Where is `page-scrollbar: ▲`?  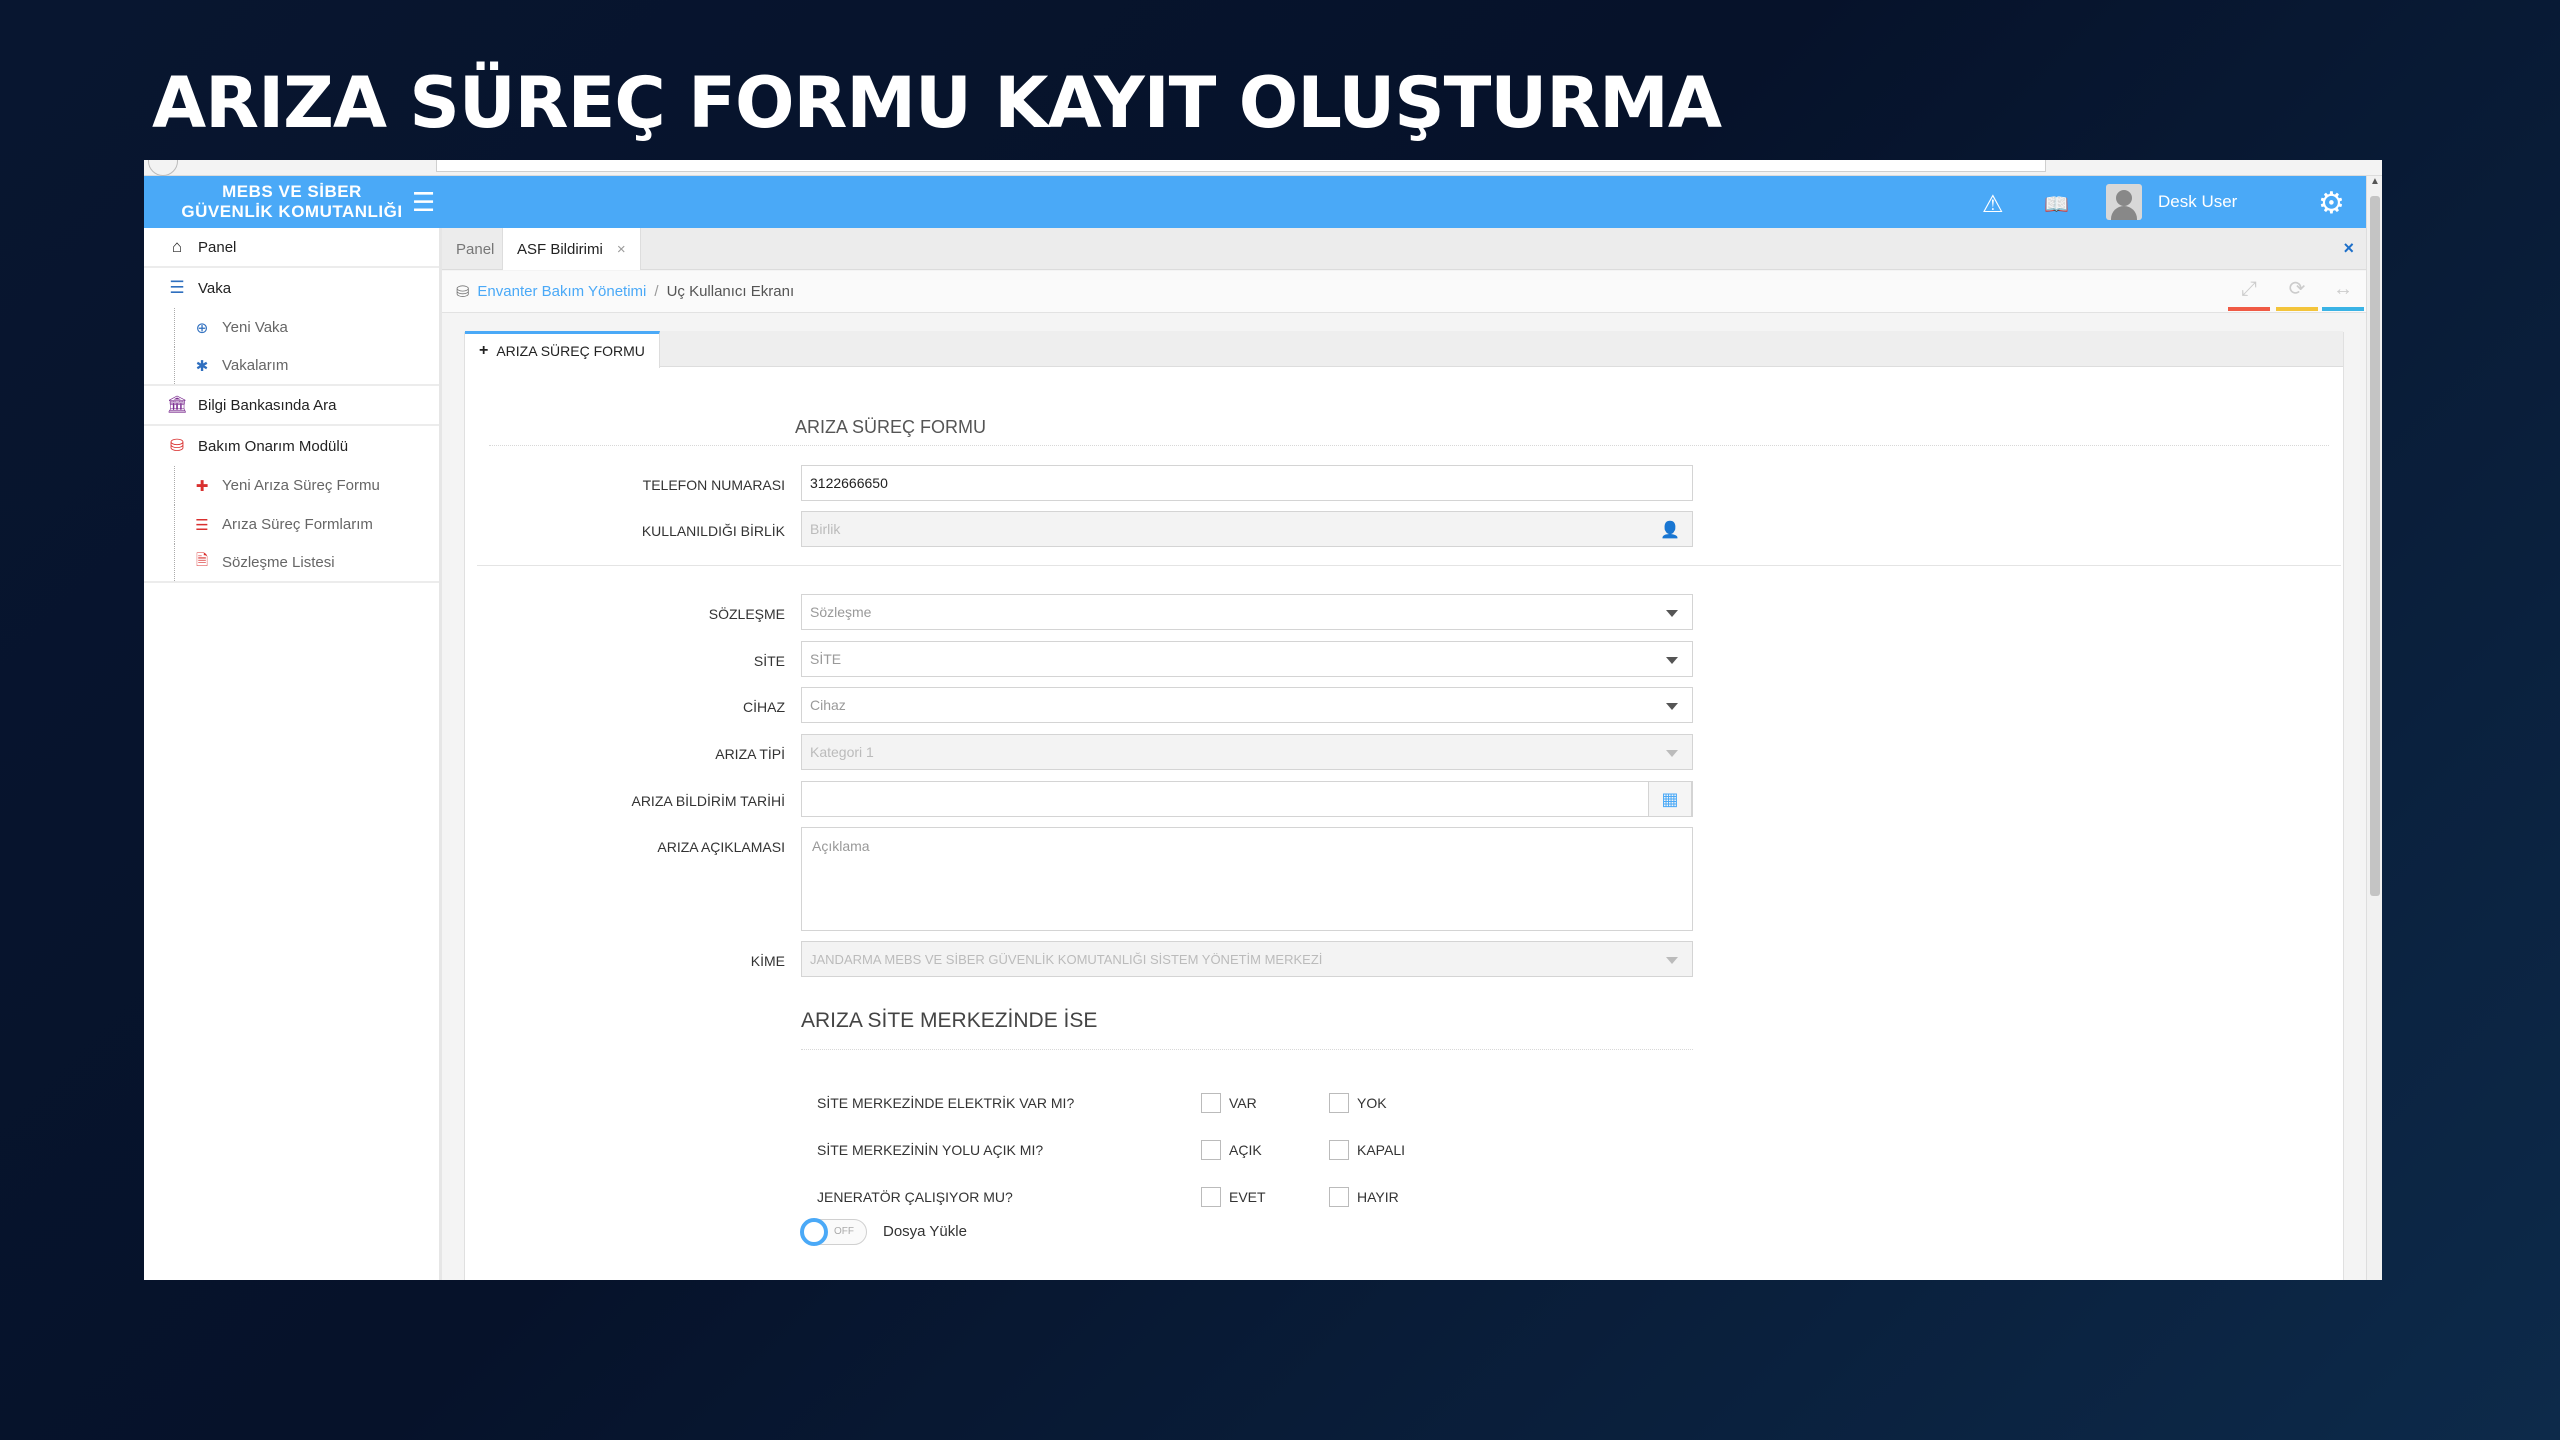
page-scrollbar: ▲ is located at coordinates (2374, 728).